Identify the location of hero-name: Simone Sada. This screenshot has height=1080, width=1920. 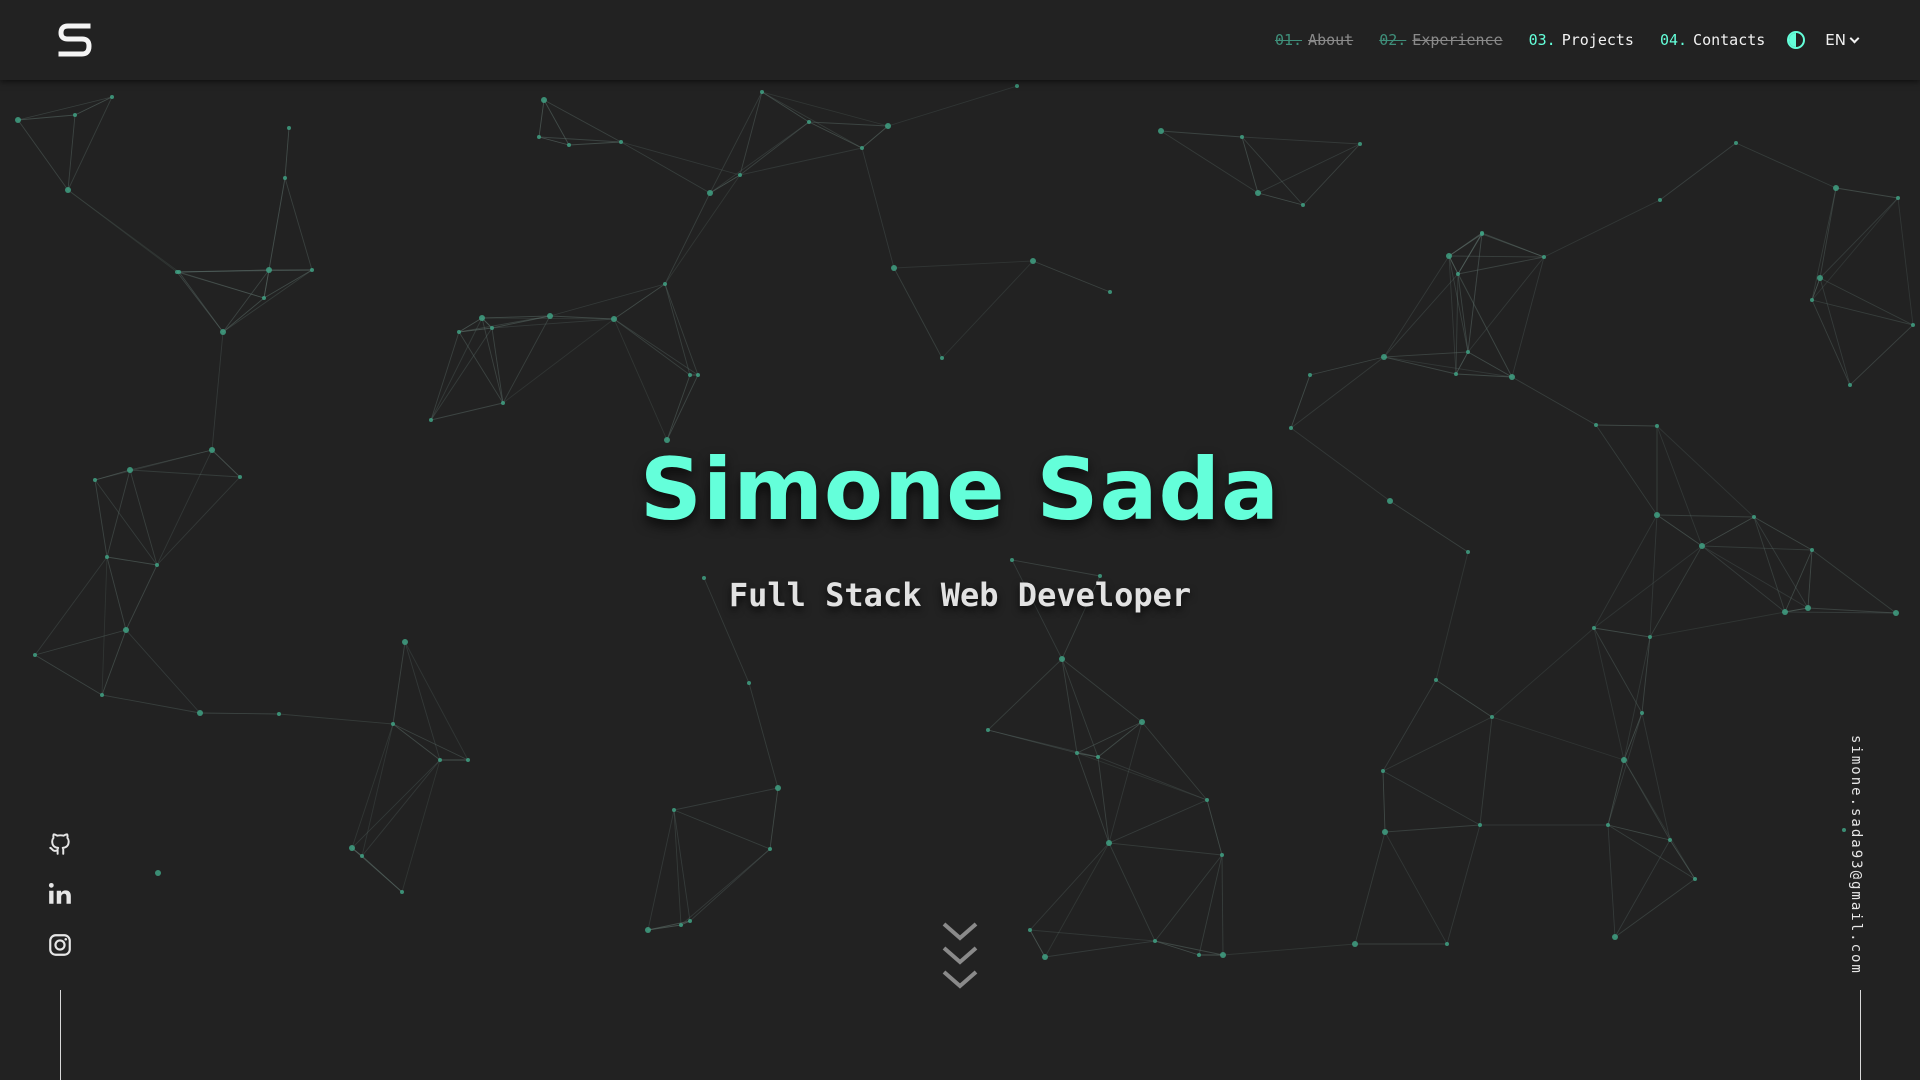
(960, 490).